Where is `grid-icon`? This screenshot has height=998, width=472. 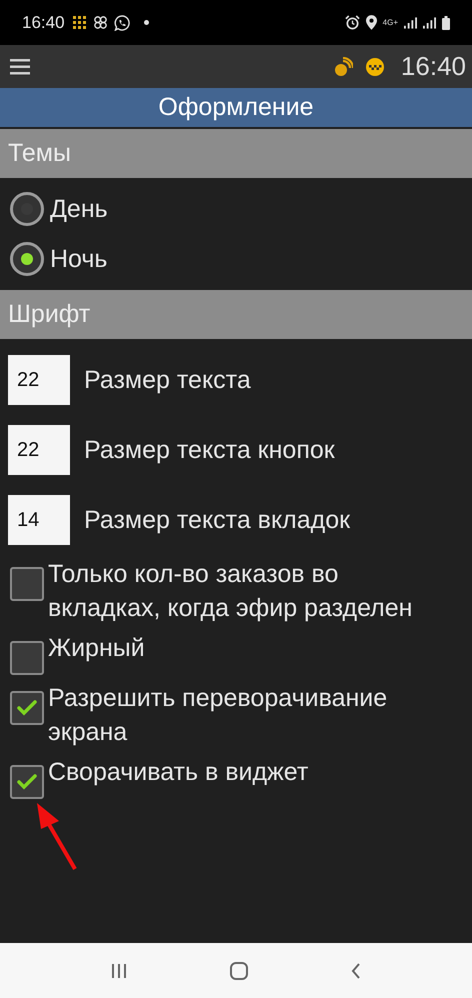 grid-icon is located at coordinates (79, 23).